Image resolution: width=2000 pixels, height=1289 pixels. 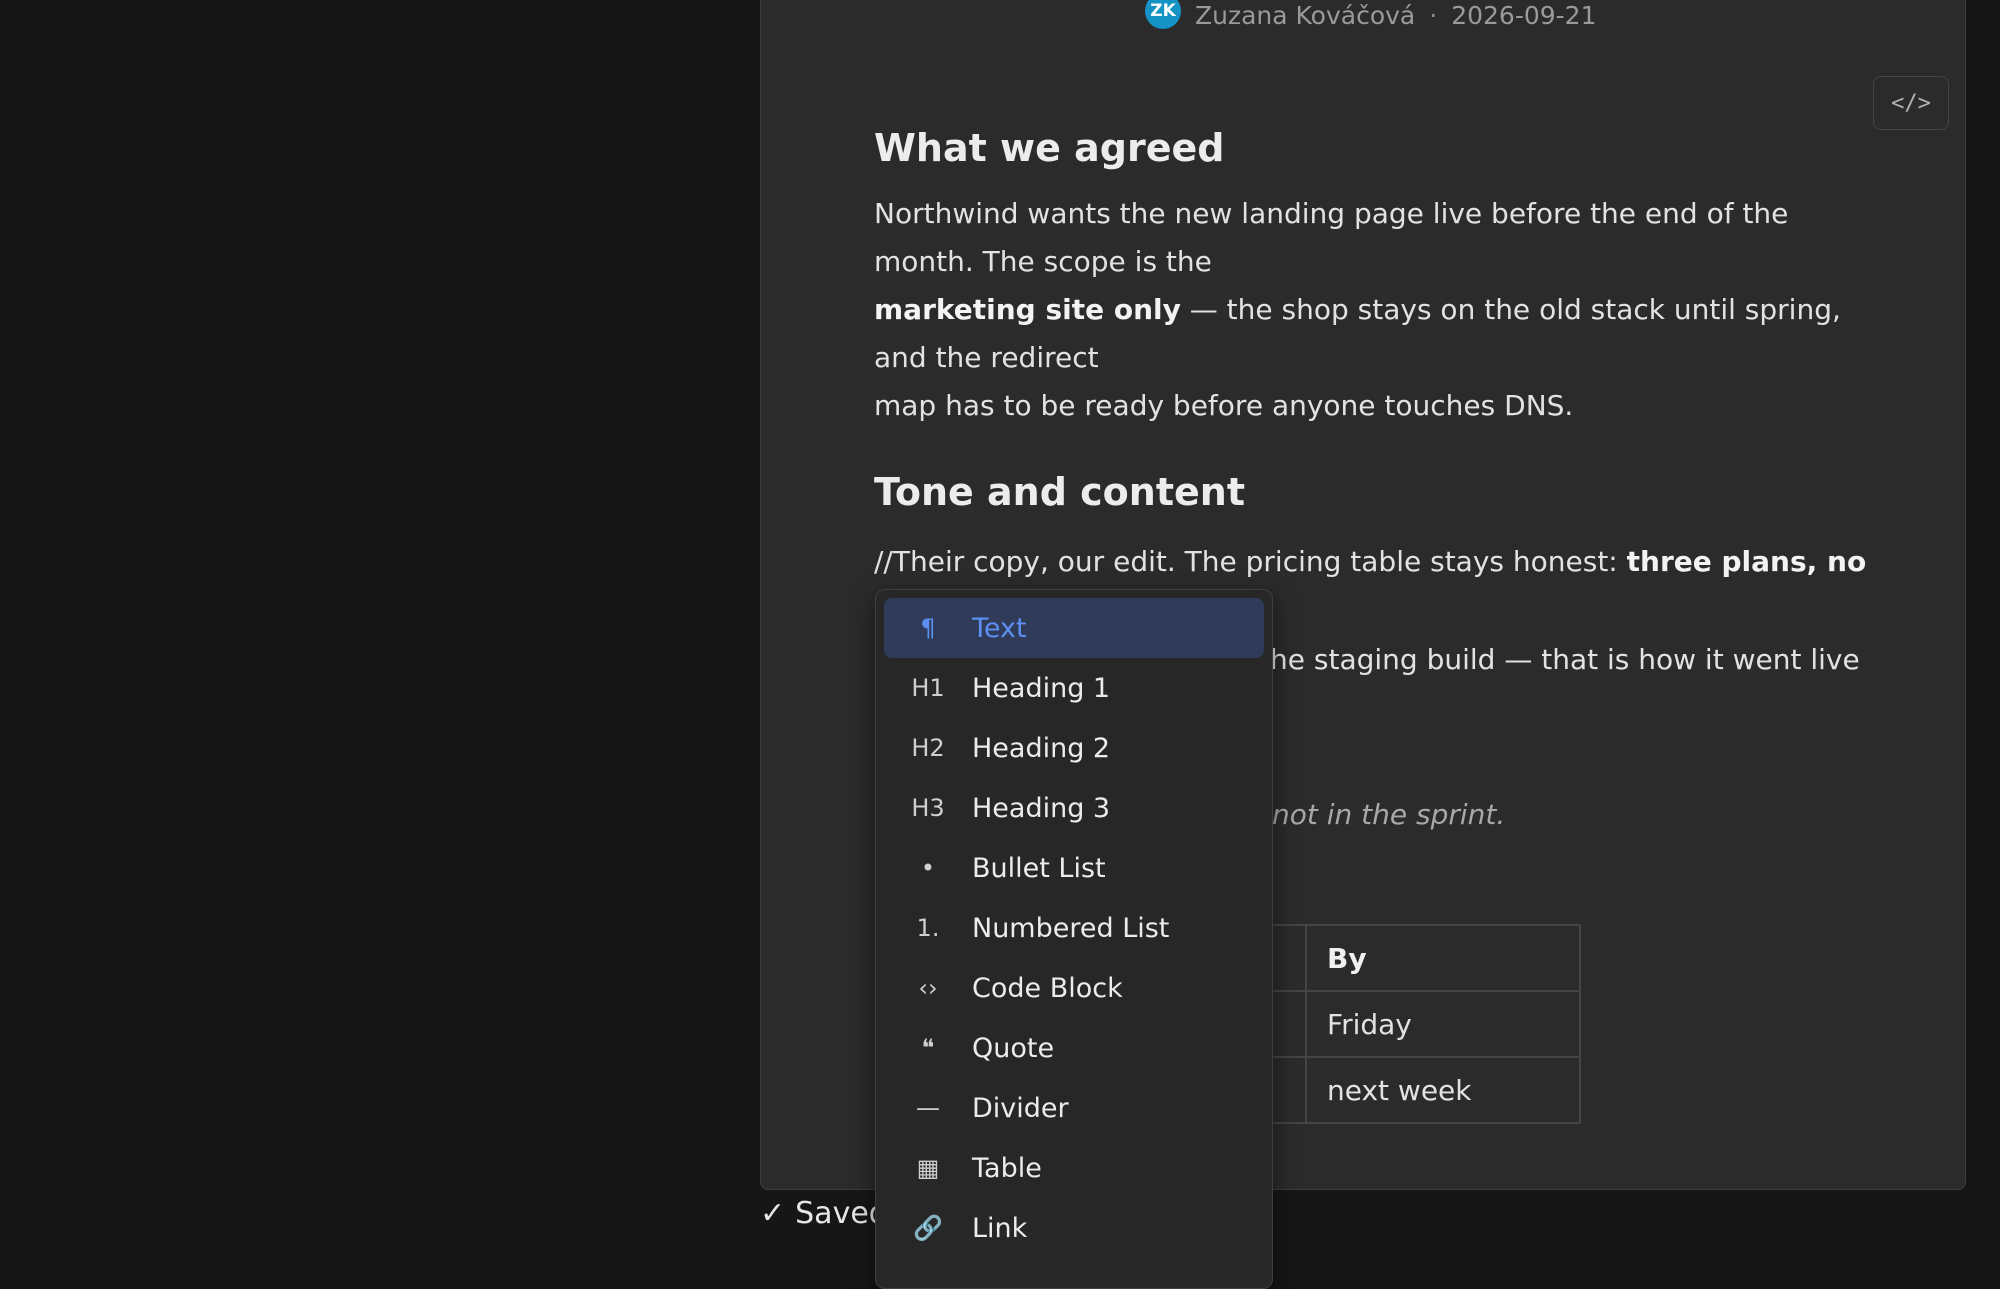 What do you see at coordinates (999, 628) in the screenshot?
I see `menu-item-label: Text` at bounding box center [999, 628].